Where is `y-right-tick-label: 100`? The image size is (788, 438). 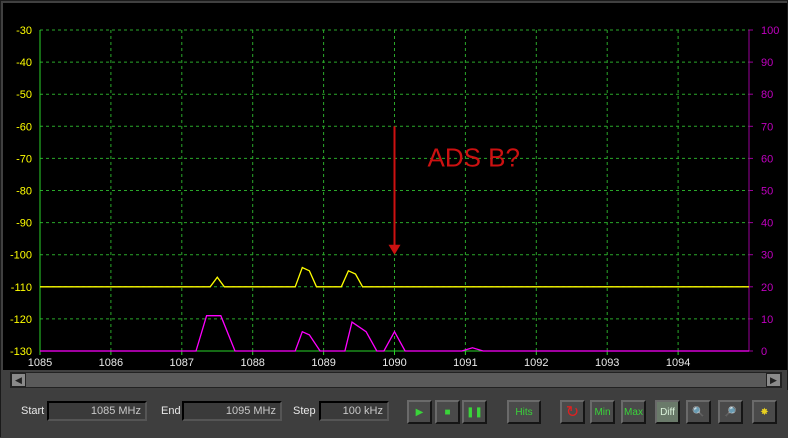 y-right-tick-label: 100 is located at coordinates (770, 31).